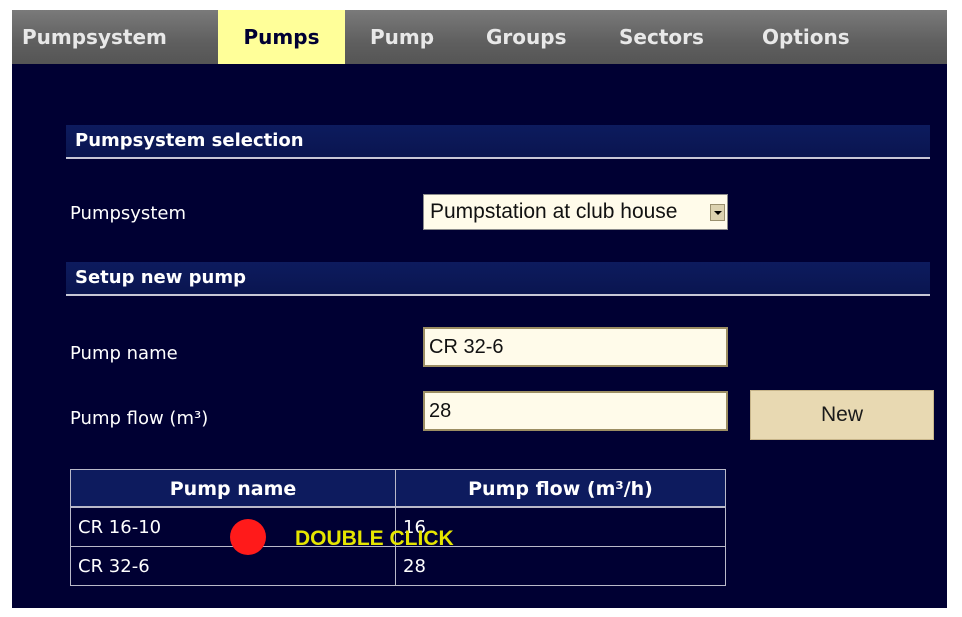 The height and width of the screenshot is (617, 962). What do you see at coordinates (160, 277) in the screenshot?
I see `section-title: Setup new pump` at bounding box center [160, 277].